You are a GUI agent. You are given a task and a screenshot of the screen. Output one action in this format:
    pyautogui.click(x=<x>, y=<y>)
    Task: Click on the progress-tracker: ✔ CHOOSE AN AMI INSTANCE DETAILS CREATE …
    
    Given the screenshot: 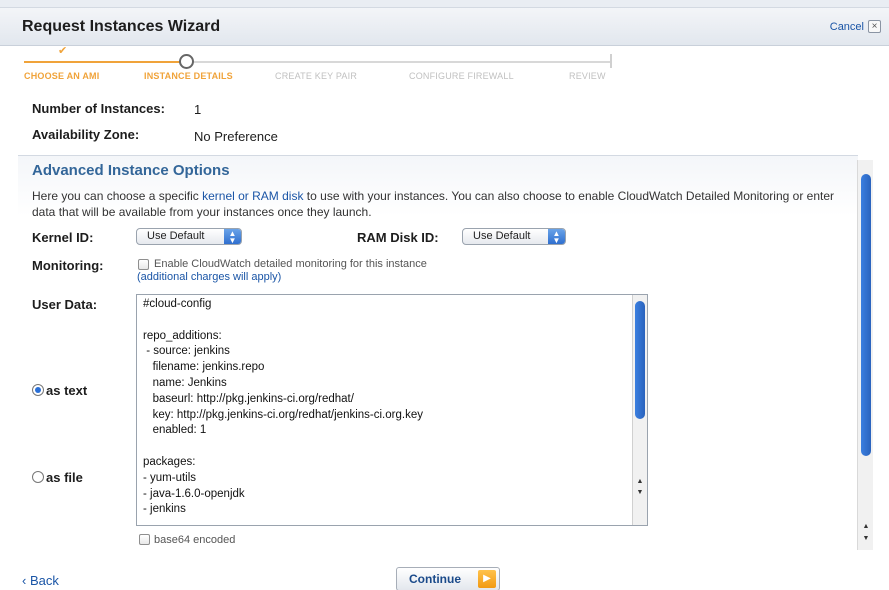 What is the action you would take?
    pyautogui.click(x=324, y=65)
    